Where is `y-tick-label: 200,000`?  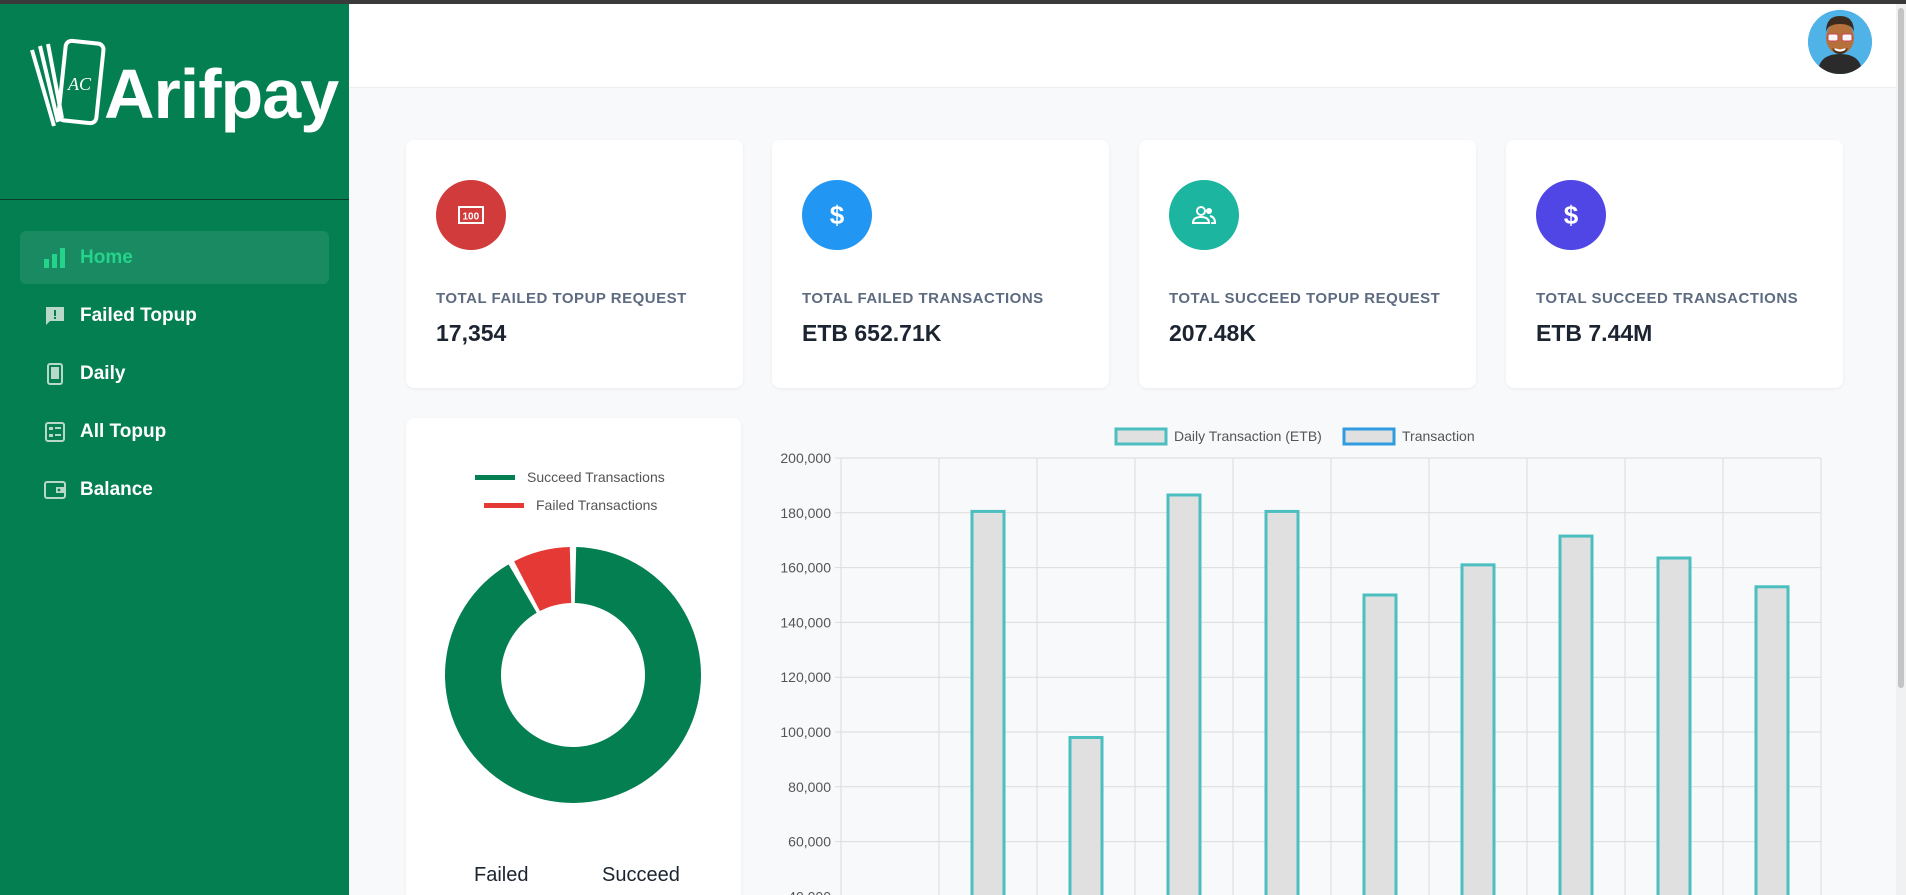 y-tick-label: 200,000 is located at coordinates (805, 458).